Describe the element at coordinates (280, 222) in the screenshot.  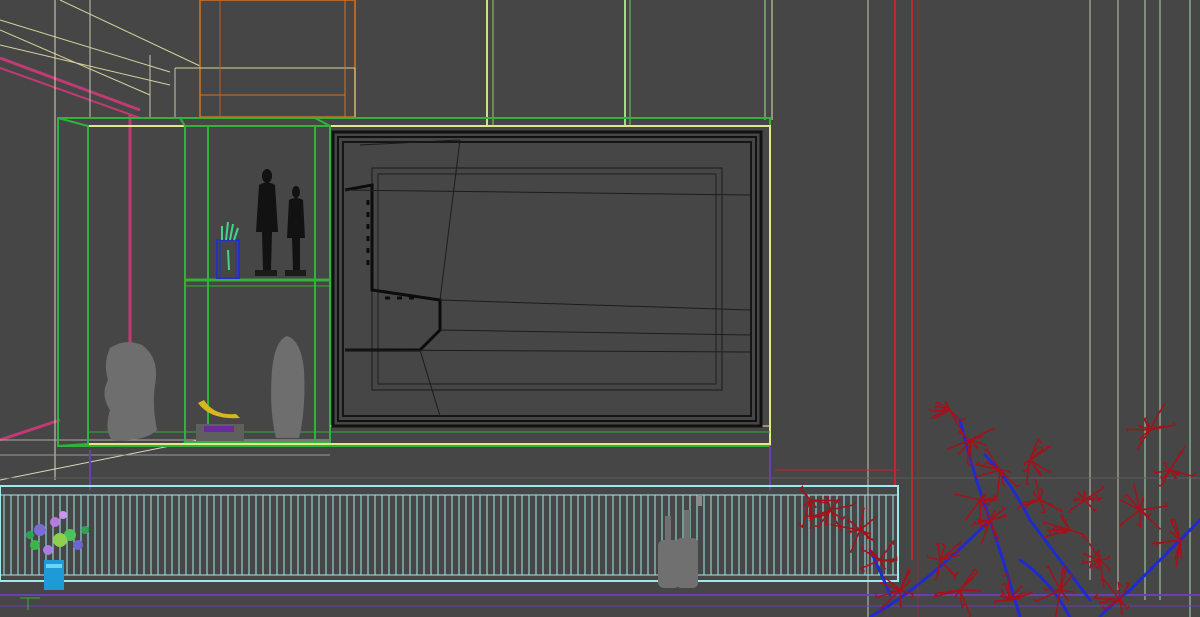
I see `figurines` at that location.